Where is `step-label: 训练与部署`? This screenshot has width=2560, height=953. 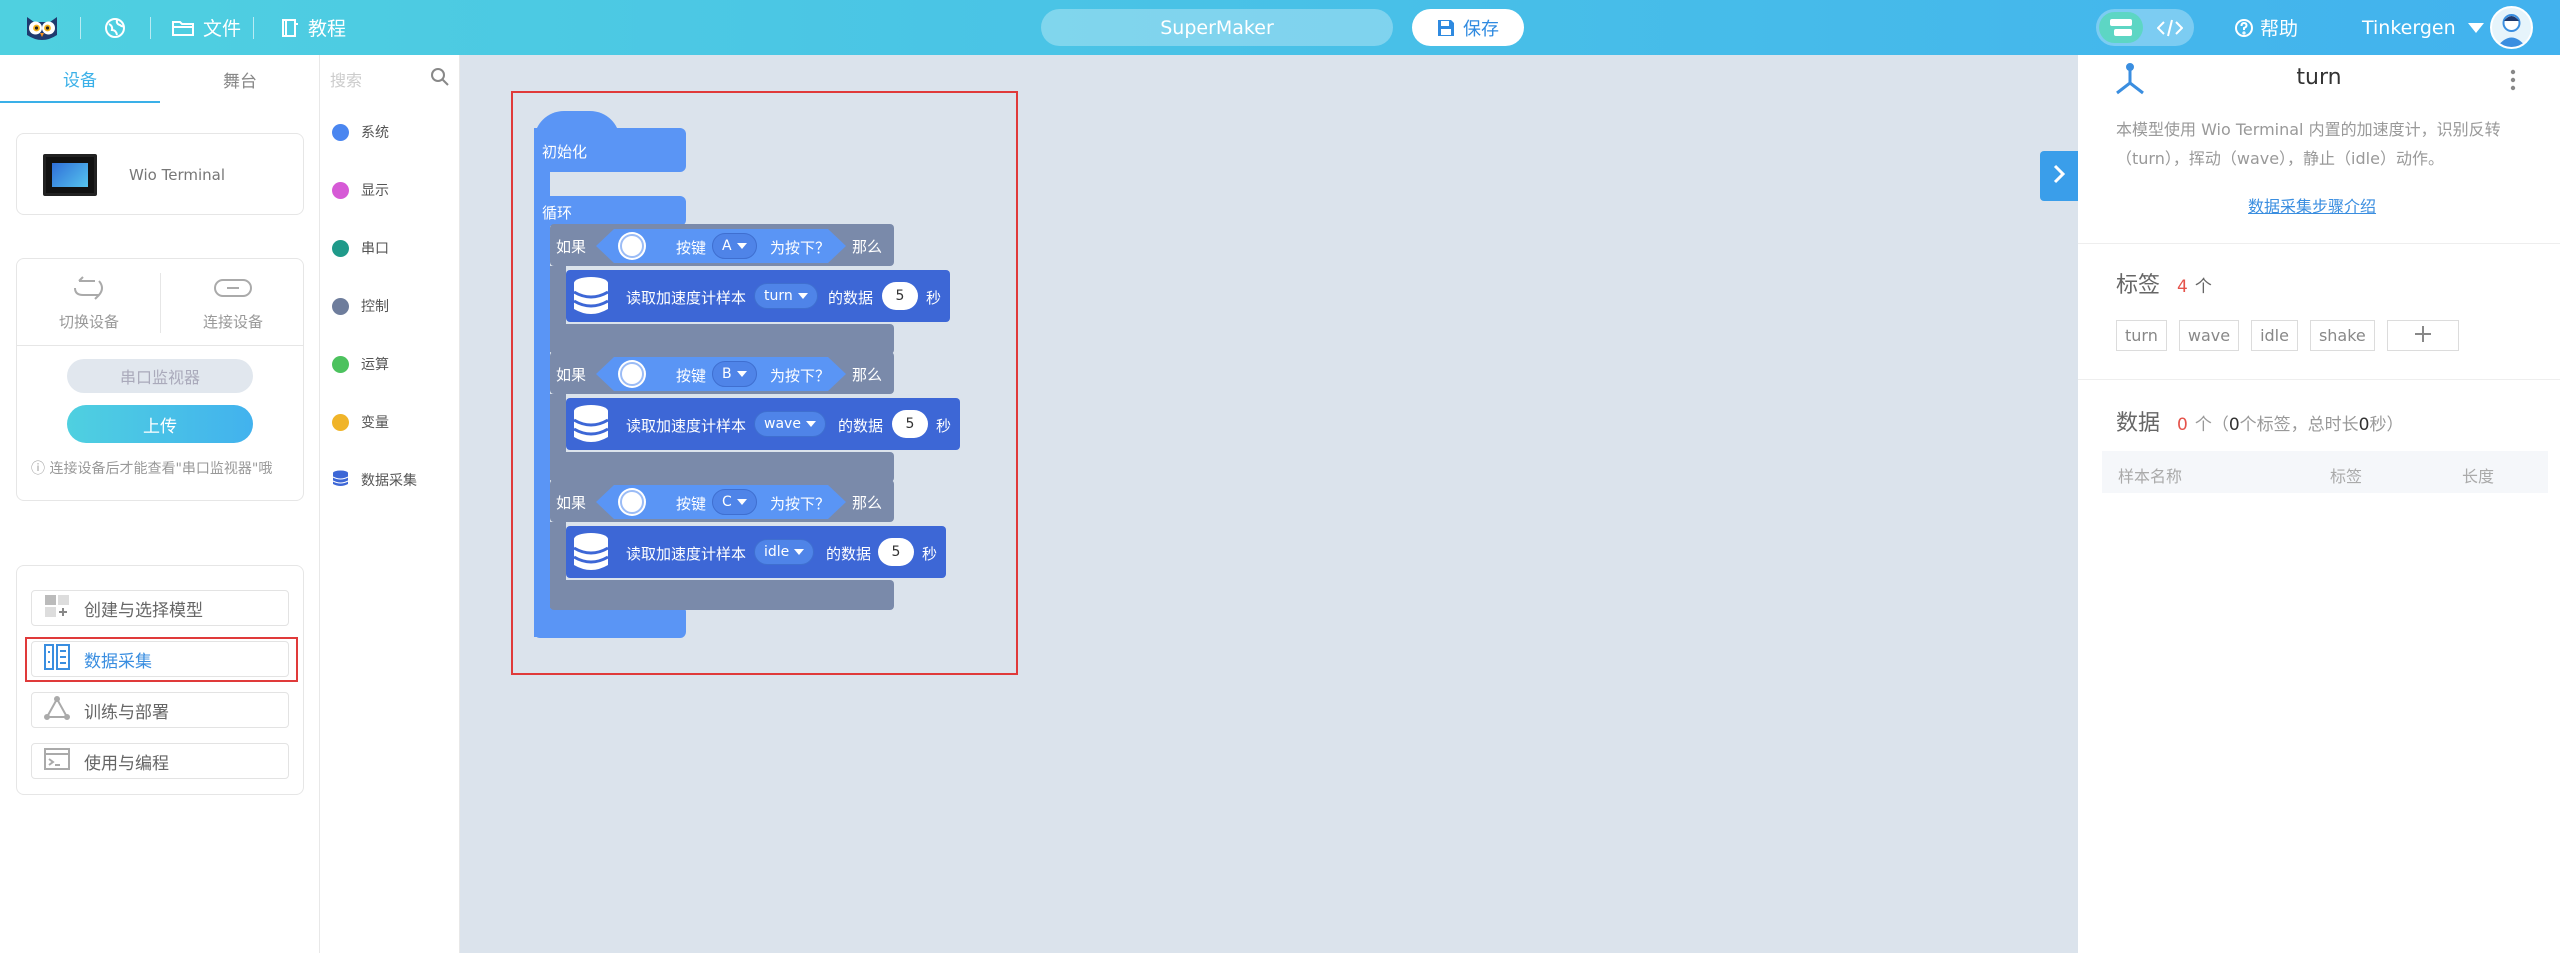
step-label: 训练与部署 is located at coordinates (126, 712).